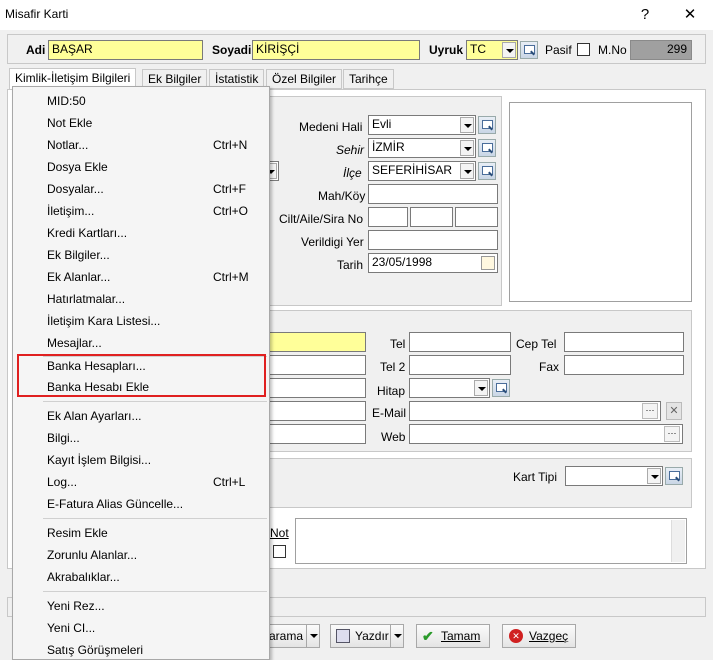  I want to click on menu-item-satis-gorusmeleri: Satış Görüşmeleri, so click(141, 649).